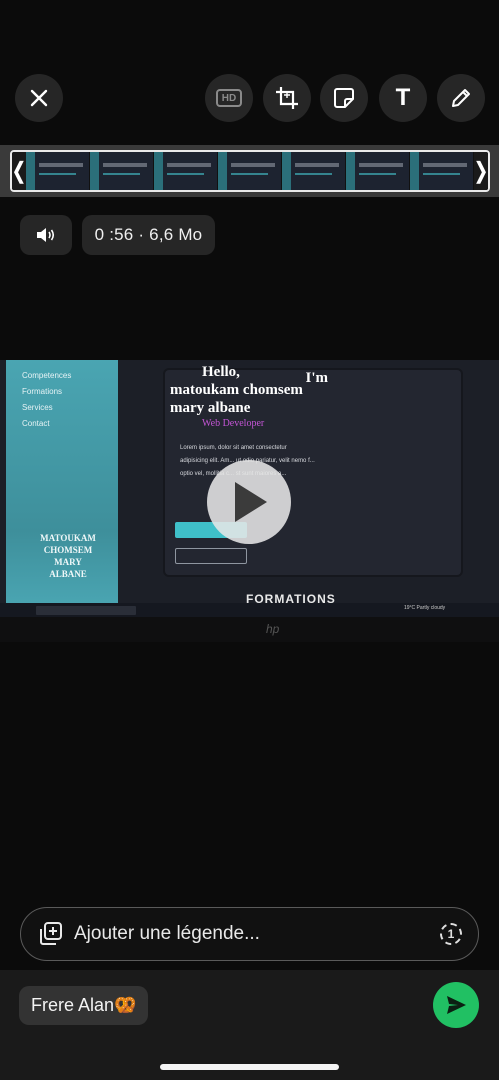 The height and width of the screenshot is (1080, 499). I want to click on close-button, so click(39, 98).